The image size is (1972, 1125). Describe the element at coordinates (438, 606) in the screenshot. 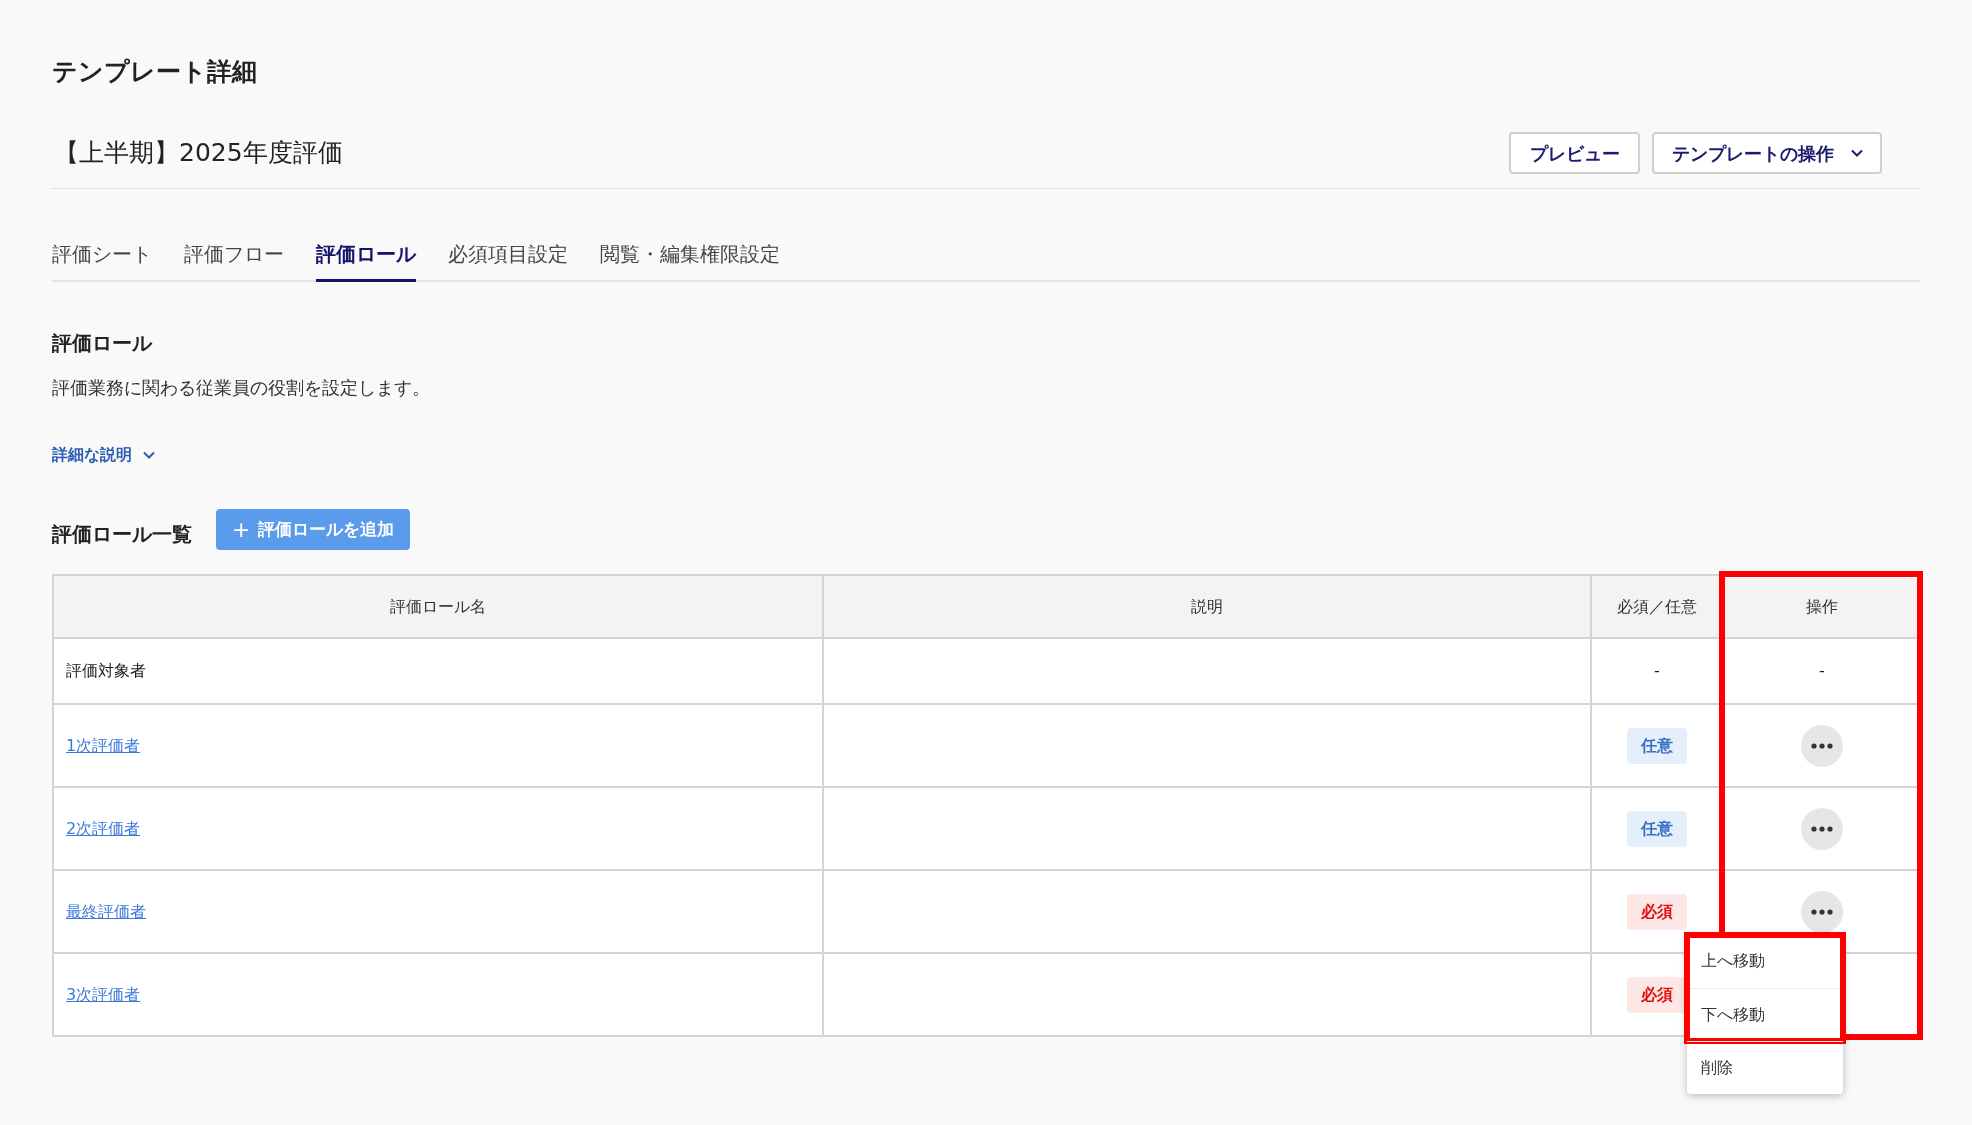

I see `column-header: 評価ロール名` at that location.